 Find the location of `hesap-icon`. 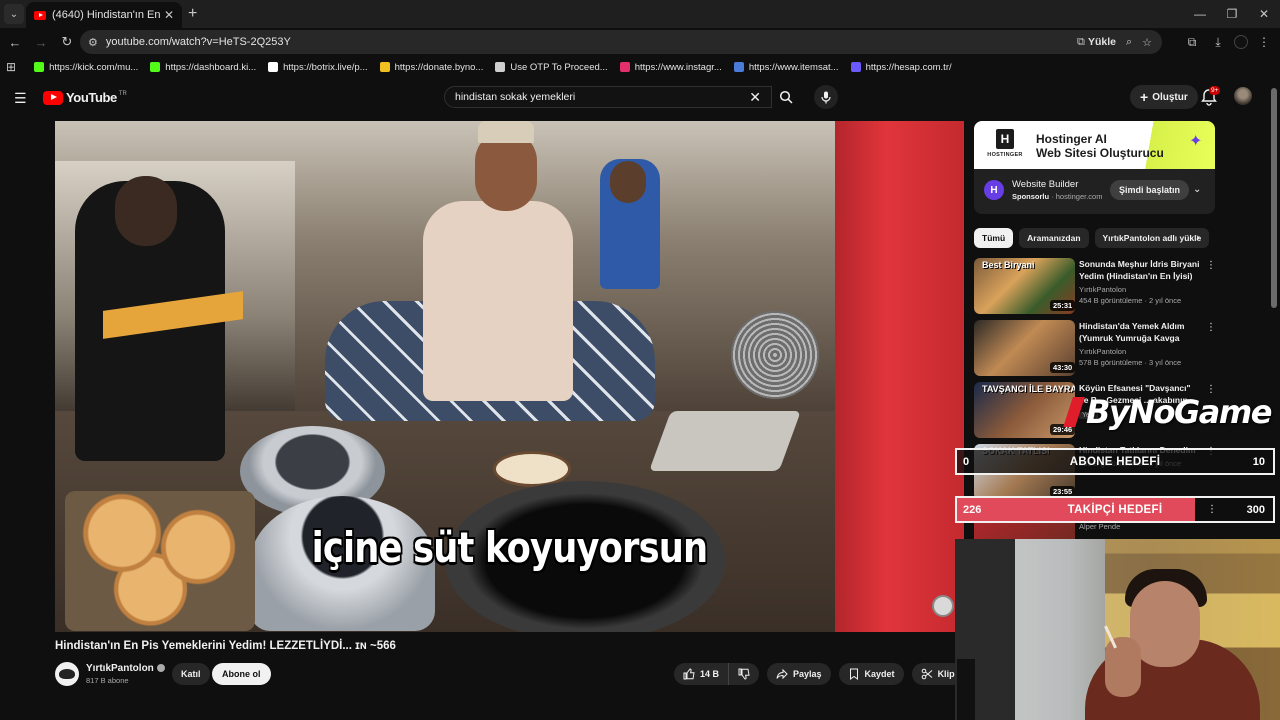

hesap-icon is located at coordinates (855, 67).